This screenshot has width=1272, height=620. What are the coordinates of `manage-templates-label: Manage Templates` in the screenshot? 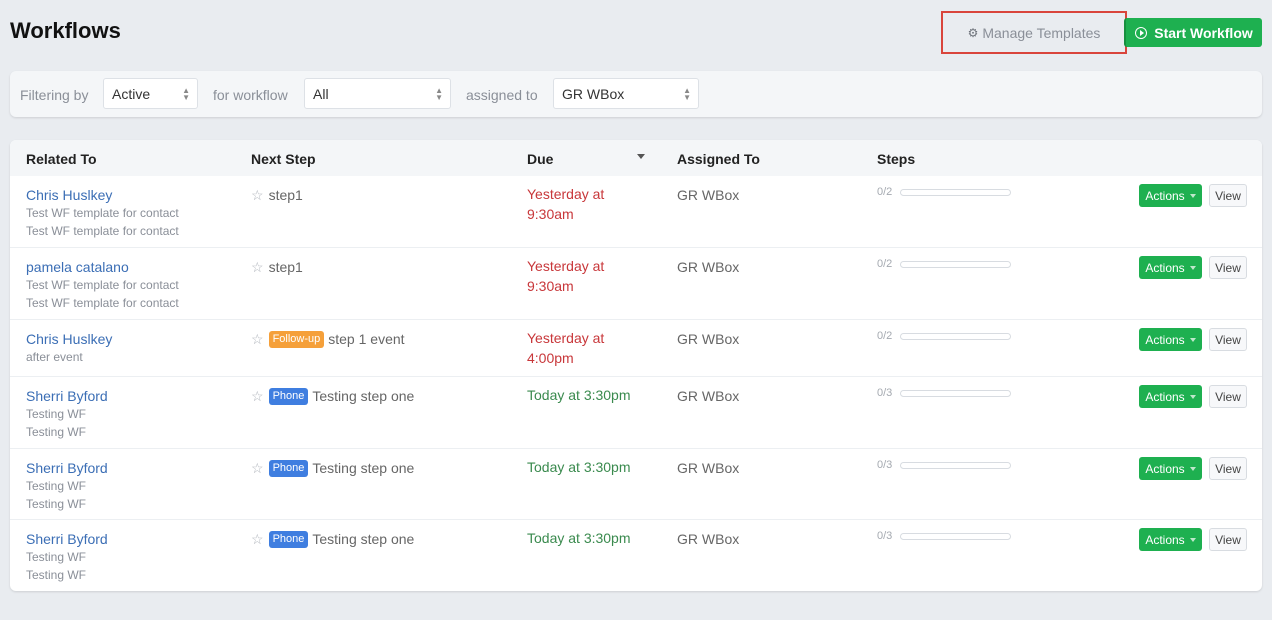 It's located at (1041, 32).